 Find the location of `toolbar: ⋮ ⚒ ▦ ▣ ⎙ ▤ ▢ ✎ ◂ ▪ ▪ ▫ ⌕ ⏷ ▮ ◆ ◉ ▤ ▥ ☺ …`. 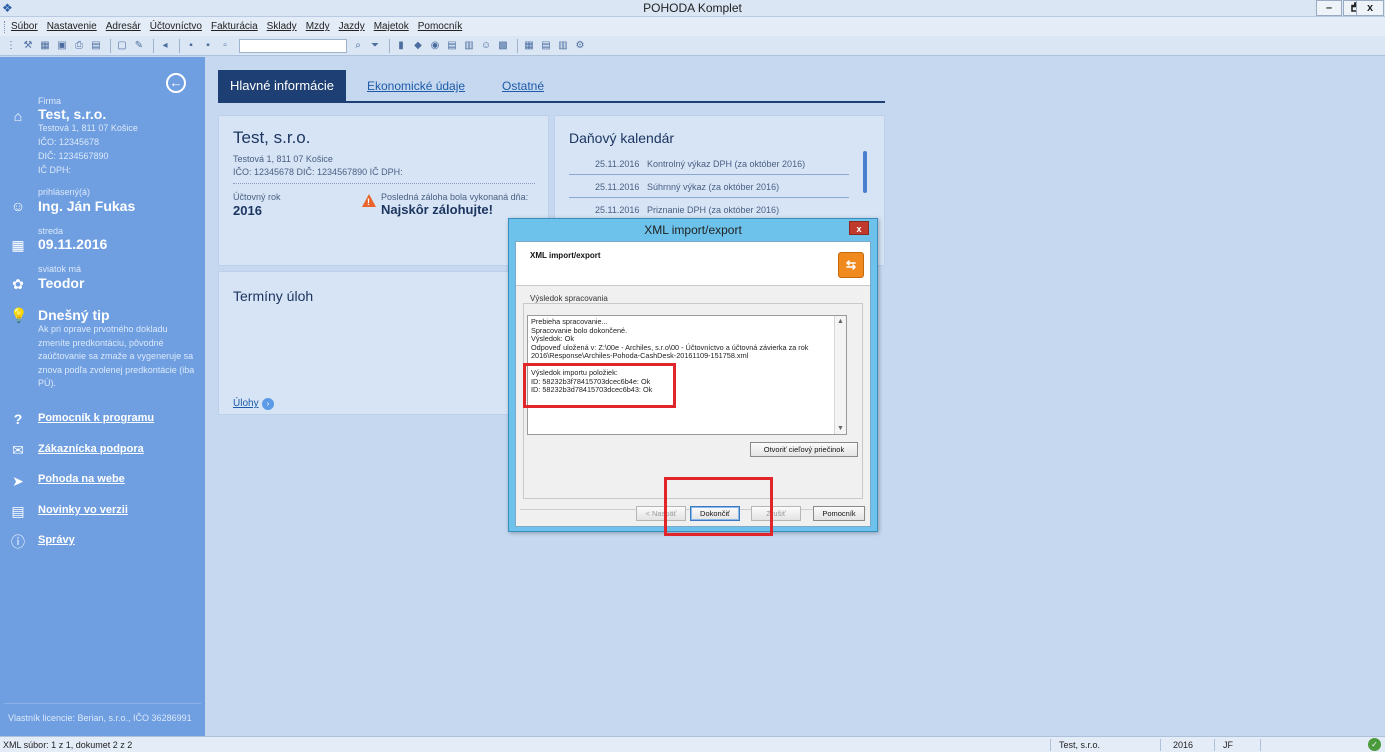

toolbar: ⋮ ⚒ ▦ ▣ ⎙ ▤ ▢ ✎ ◂ ▪ ▪ ▫ ⌕ ⏷ ▮ ◆ ◉ ▤ ▥ ☺ … is located at coordinates (692, 46).